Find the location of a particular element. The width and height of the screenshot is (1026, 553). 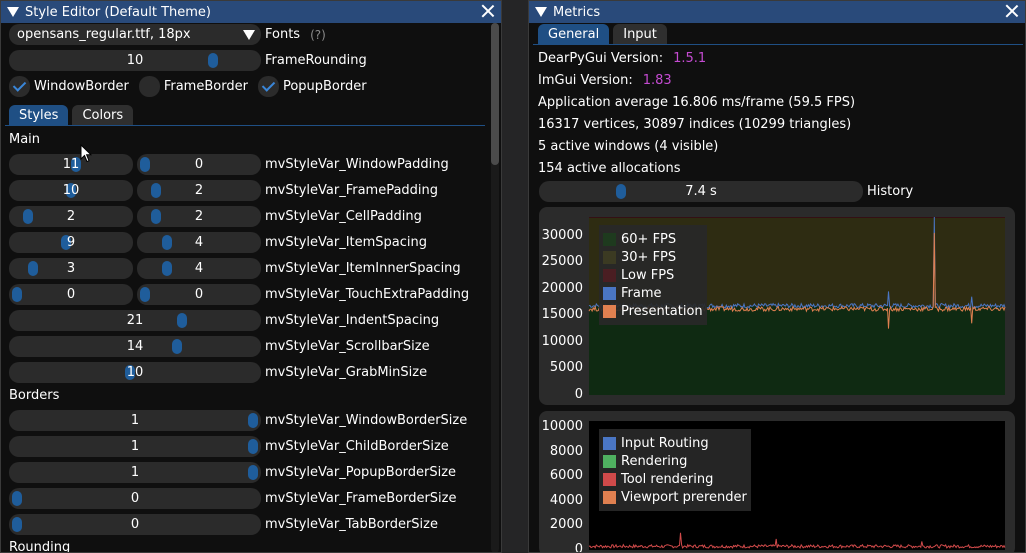

style-var-slider-a: 3 is located at coordinates (71, 268).